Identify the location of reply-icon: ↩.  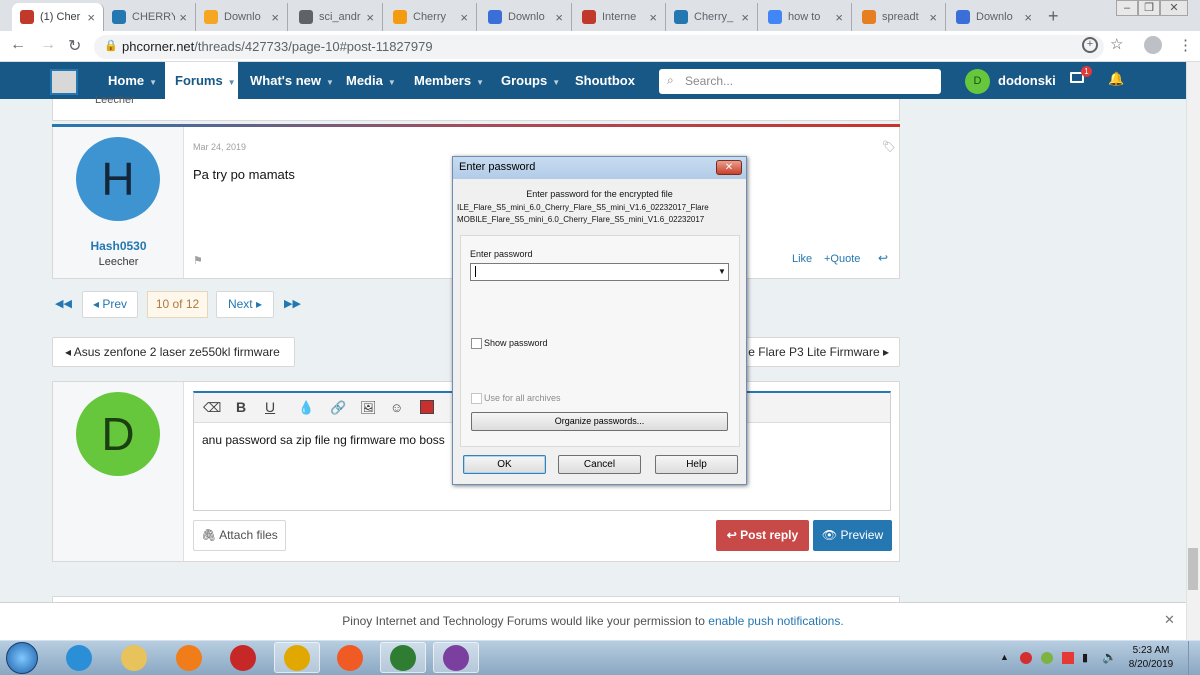
(883, 258).